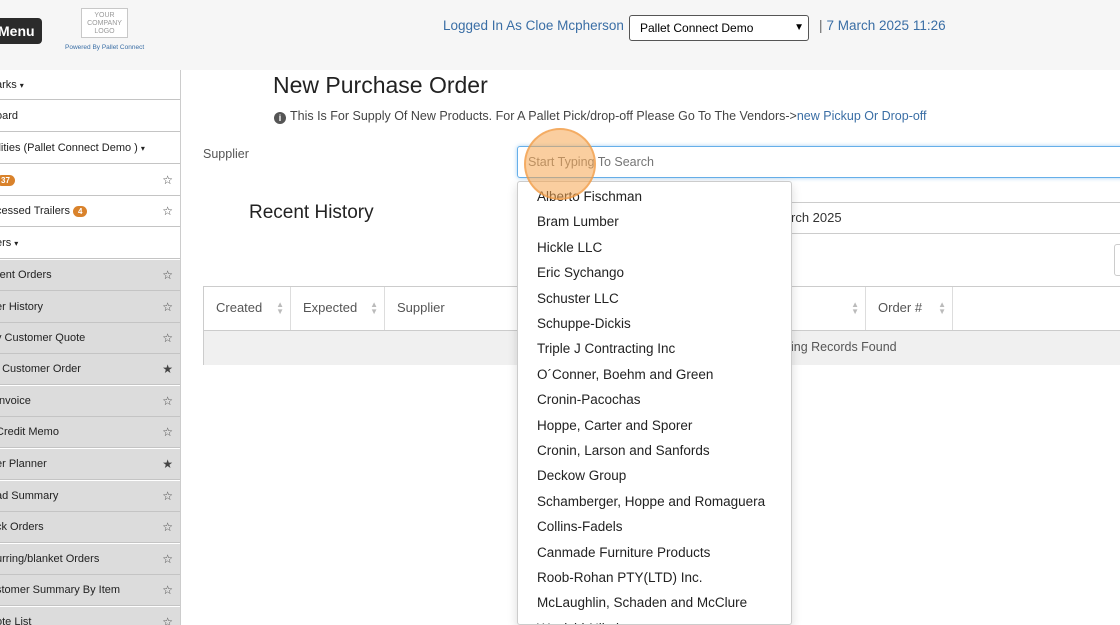 Image resolution: width=1120 pixels, height=625 pixels. Describe the element at coordinates (226, 154) in the screenshot. I see `supplier-label: Supplier` at that location.